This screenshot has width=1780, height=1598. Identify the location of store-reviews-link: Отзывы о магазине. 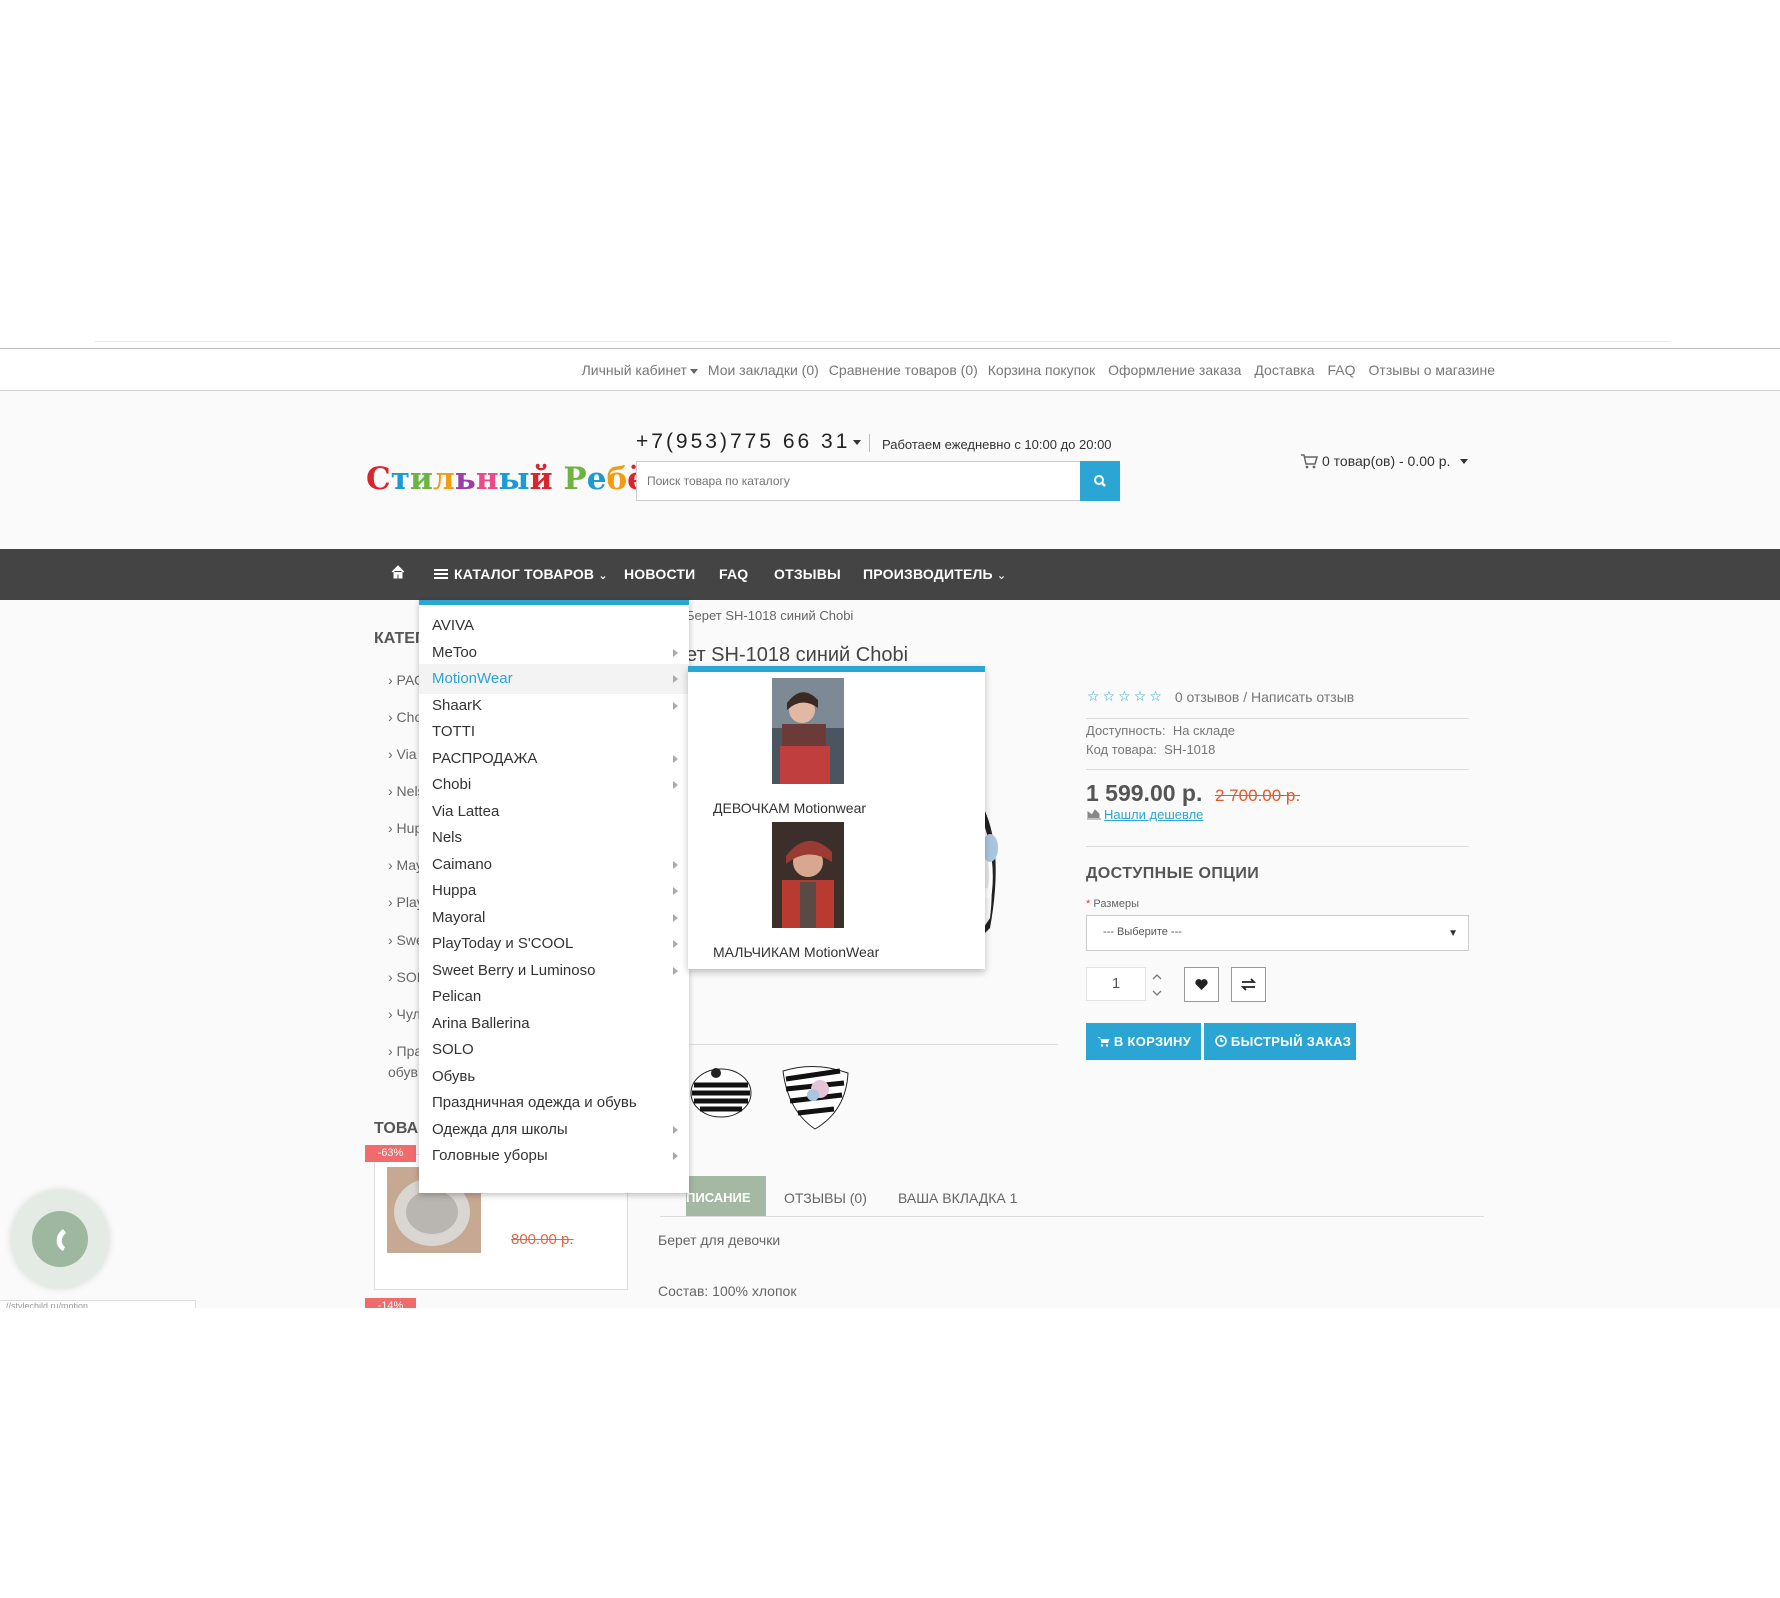
(1432, 370).